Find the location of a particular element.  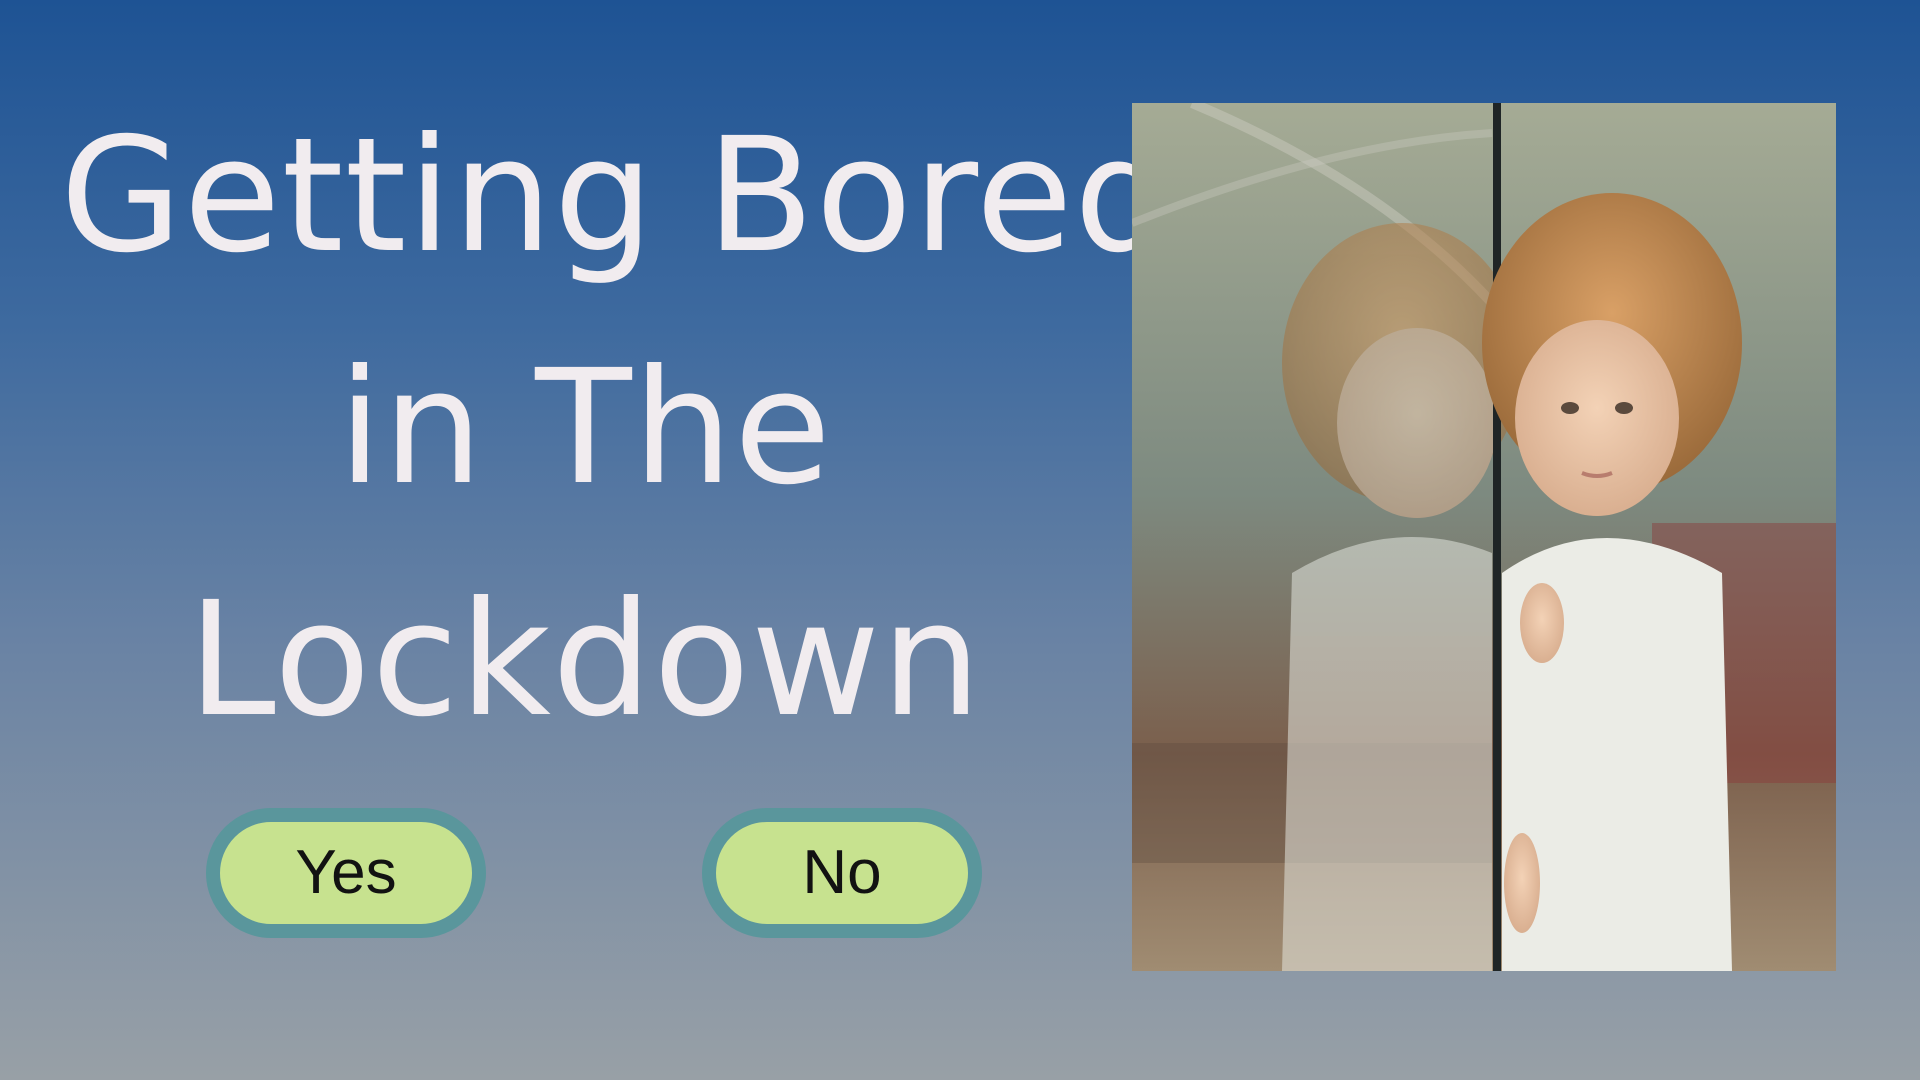

yes-button: Yes is located at coordinates (346, 873).